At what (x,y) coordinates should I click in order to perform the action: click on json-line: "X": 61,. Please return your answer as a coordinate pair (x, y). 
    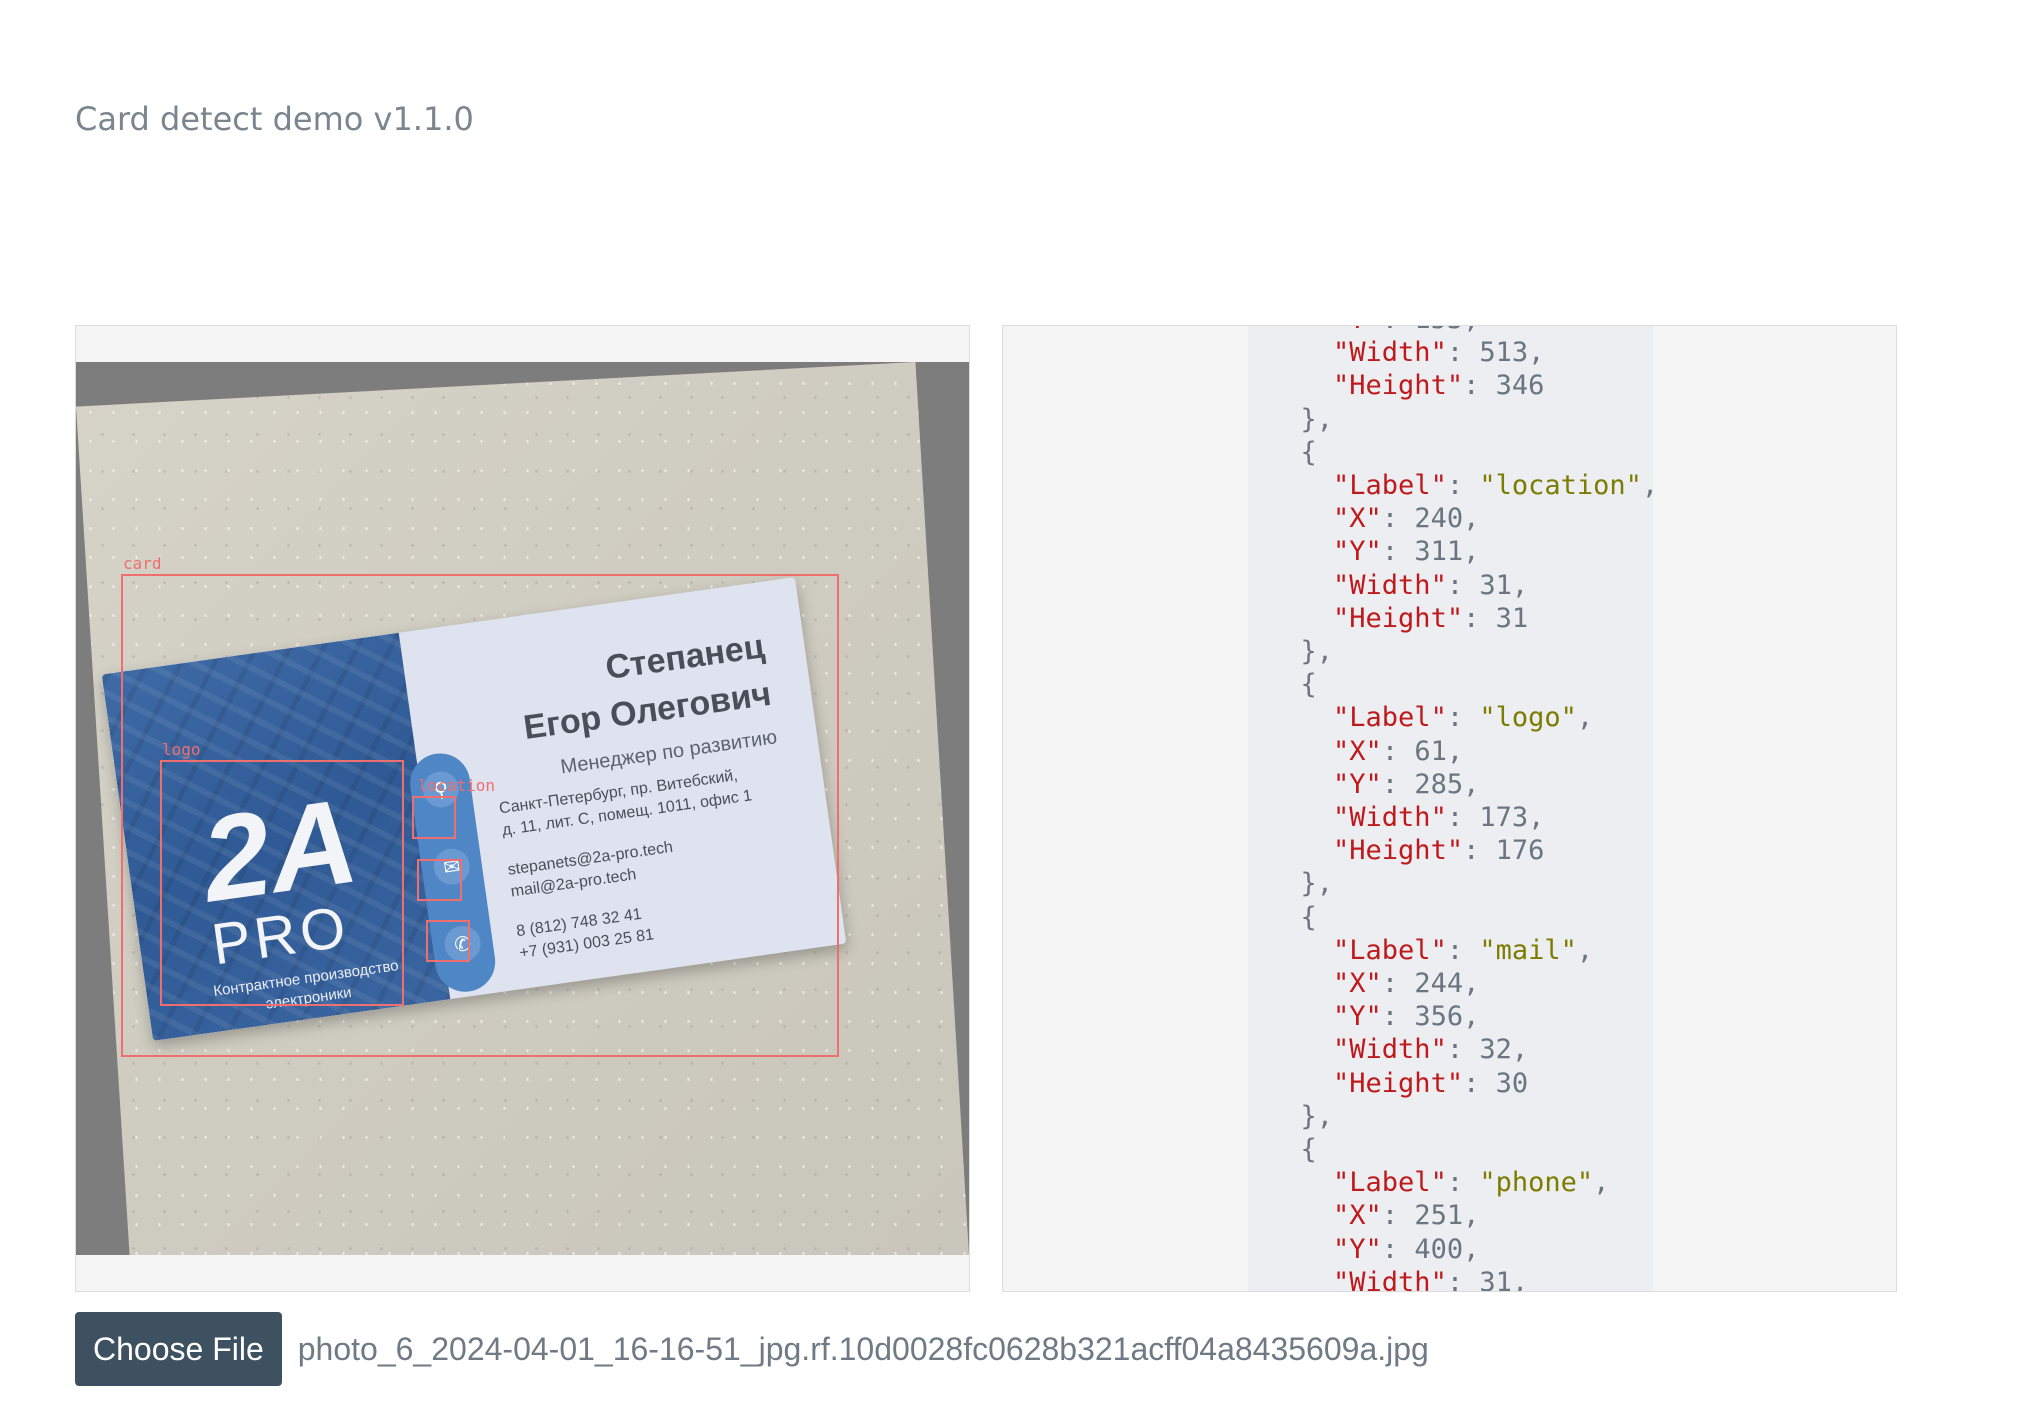
    Looking at the image, I should click on (1398, 751).